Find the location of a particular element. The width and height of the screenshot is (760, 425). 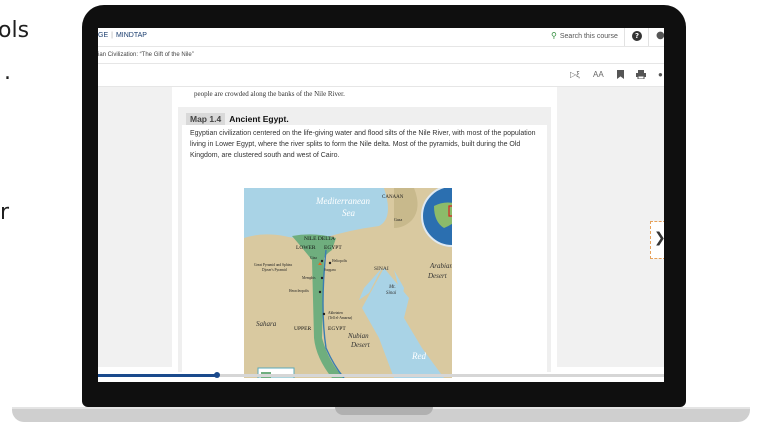

map-label-lower: LOWER is located at coordinates (306, 248).